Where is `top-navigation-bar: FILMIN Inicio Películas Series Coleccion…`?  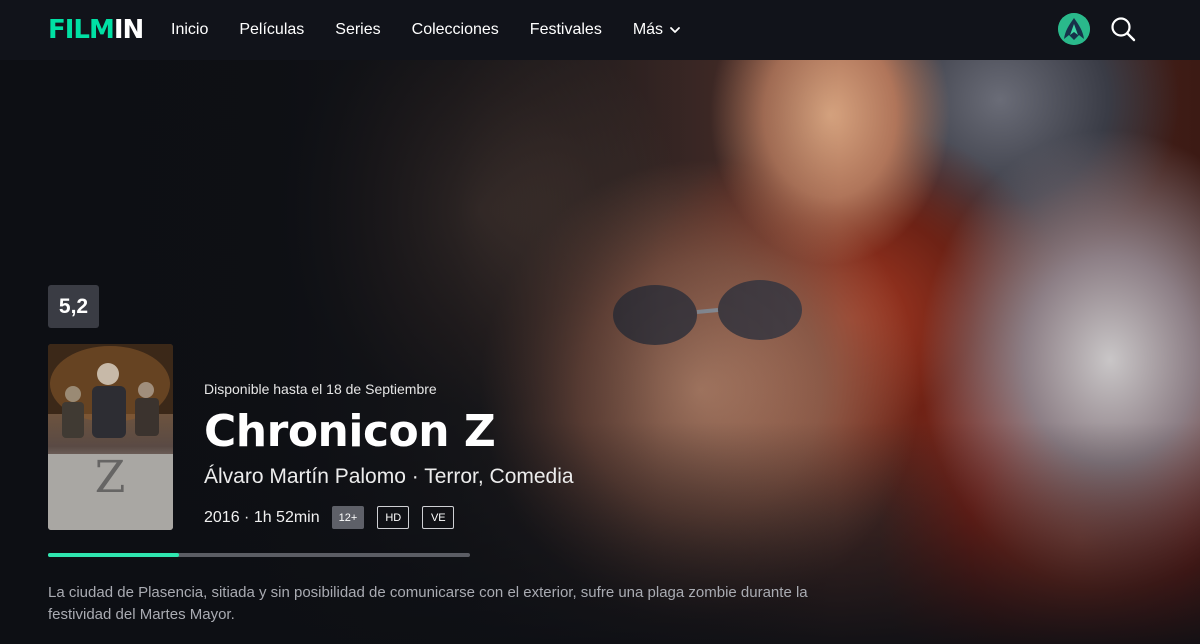 top-navigation-bar: FILMIN Inicio Películas Series Coleccion… is located at coordinates (600, 30).